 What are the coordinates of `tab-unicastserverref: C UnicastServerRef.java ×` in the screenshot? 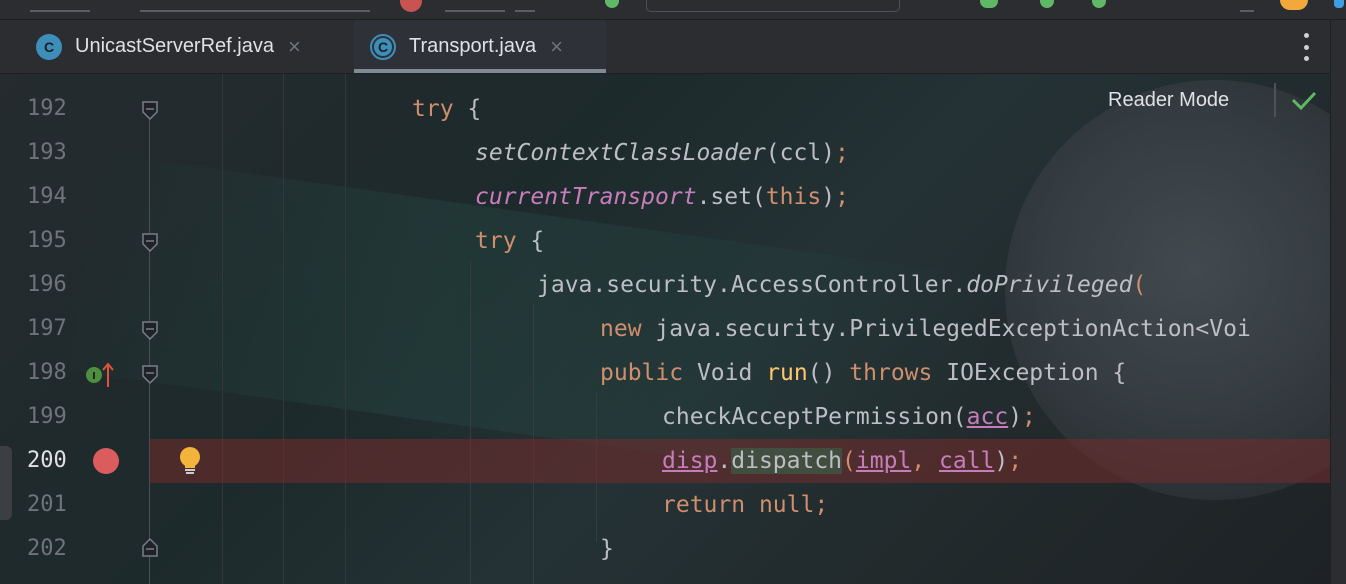 It's located at (168, 46).